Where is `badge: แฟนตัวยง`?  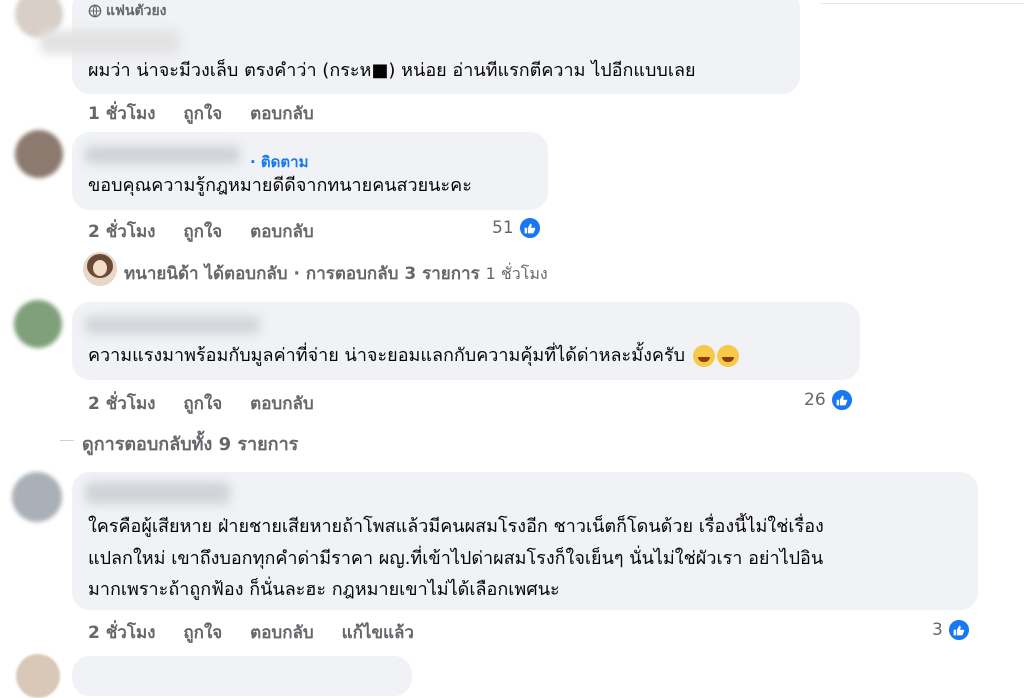 badge: แฟนตัวยง is located at coordinates (127, 11).